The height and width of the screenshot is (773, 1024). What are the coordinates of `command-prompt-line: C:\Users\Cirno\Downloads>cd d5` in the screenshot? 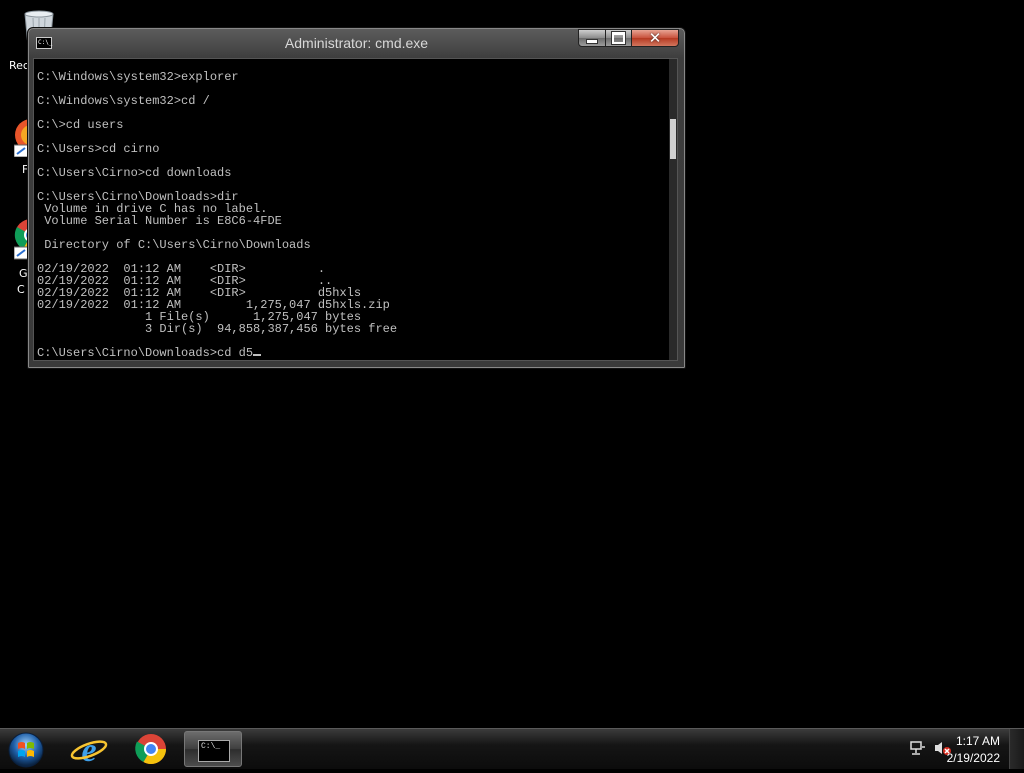 It's located at (145, 353).